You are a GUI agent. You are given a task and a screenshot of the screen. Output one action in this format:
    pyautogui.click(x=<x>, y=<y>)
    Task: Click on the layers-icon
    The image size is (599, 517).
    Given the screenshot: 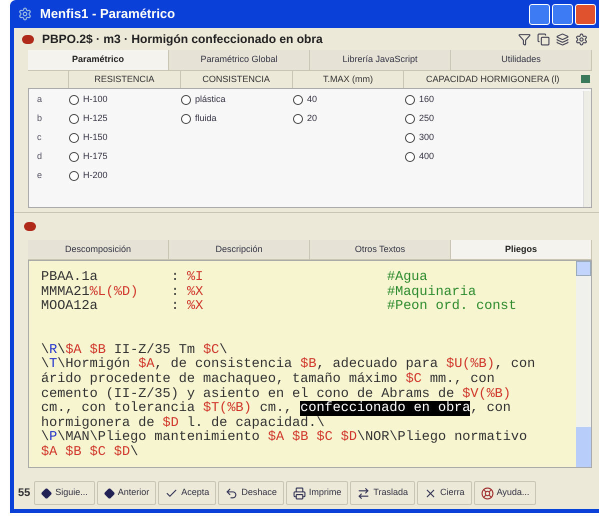 What is the action you would take?
    pyautogui.click(x=562, y=39)
    